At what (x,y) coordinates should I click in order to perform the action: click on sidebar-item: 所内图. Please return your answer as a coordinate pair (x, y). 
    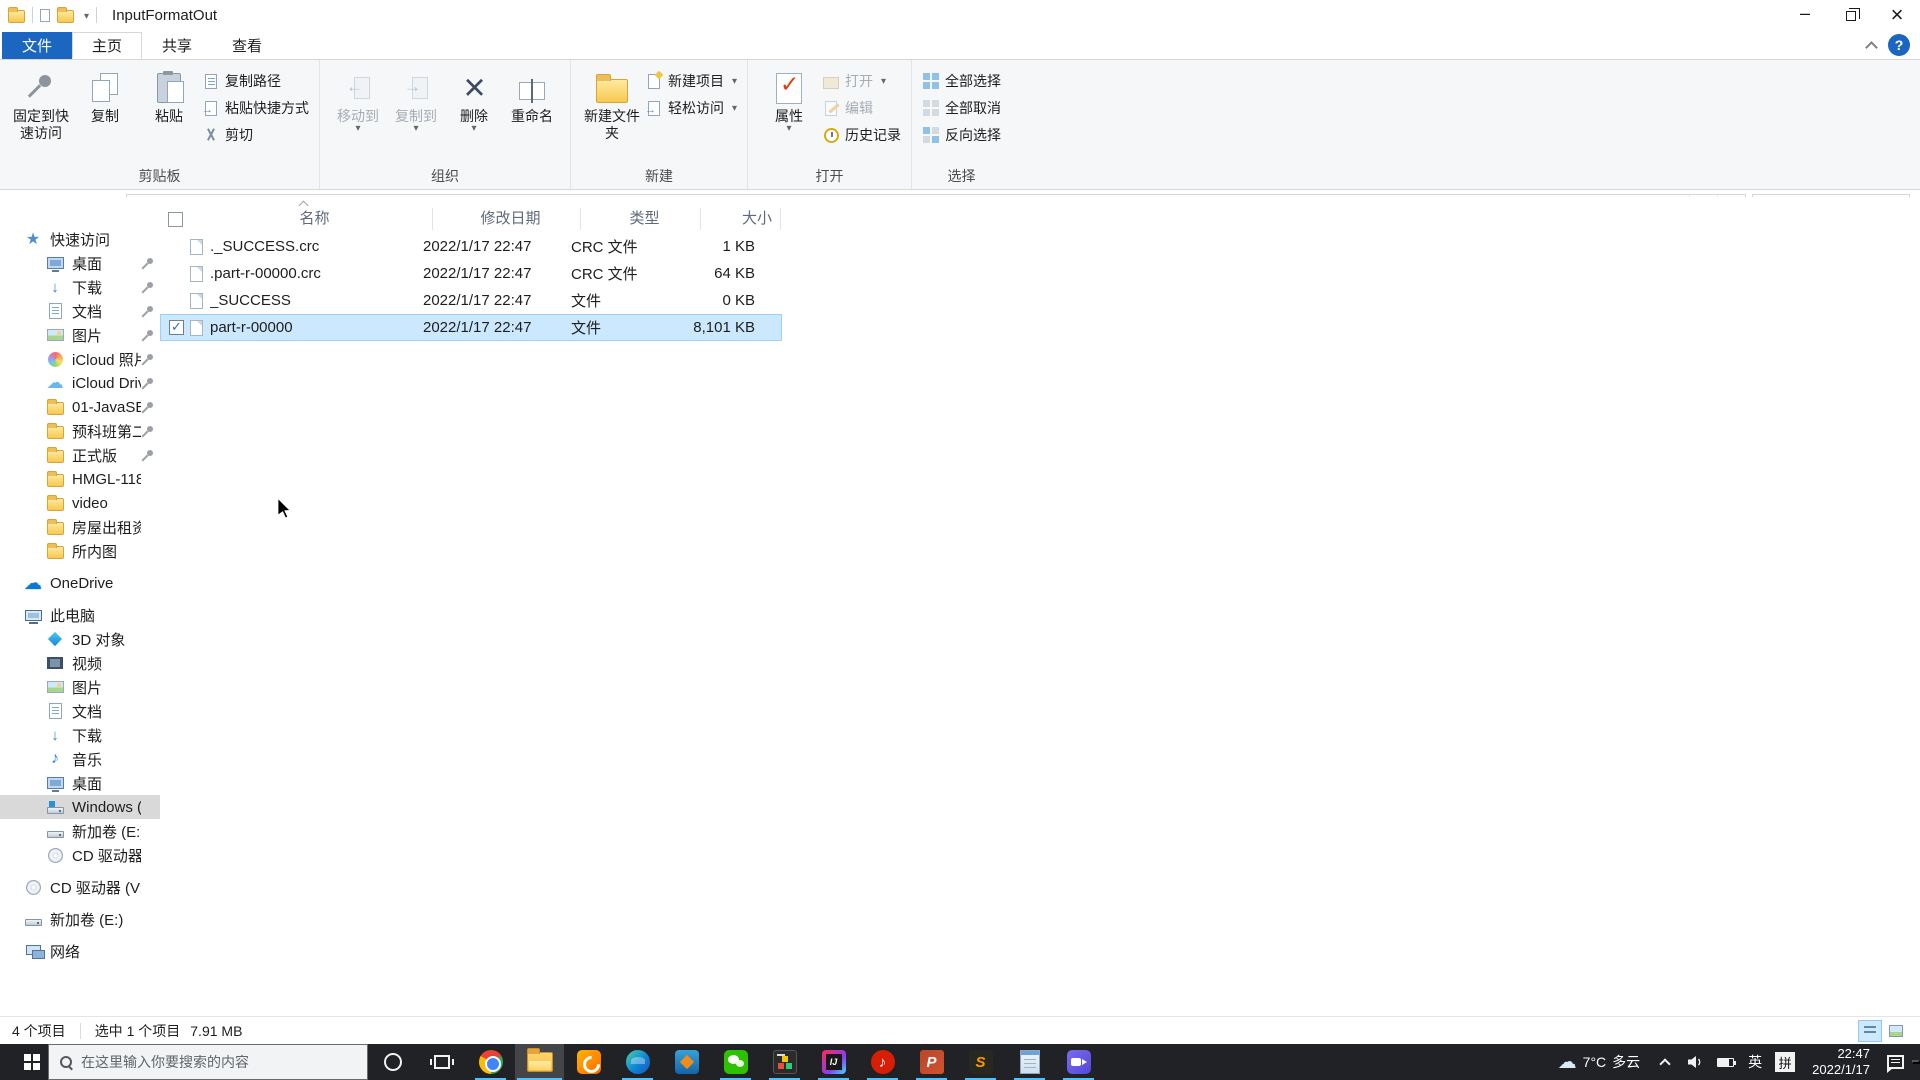
    Looking at the image, I should click on (80, 551).